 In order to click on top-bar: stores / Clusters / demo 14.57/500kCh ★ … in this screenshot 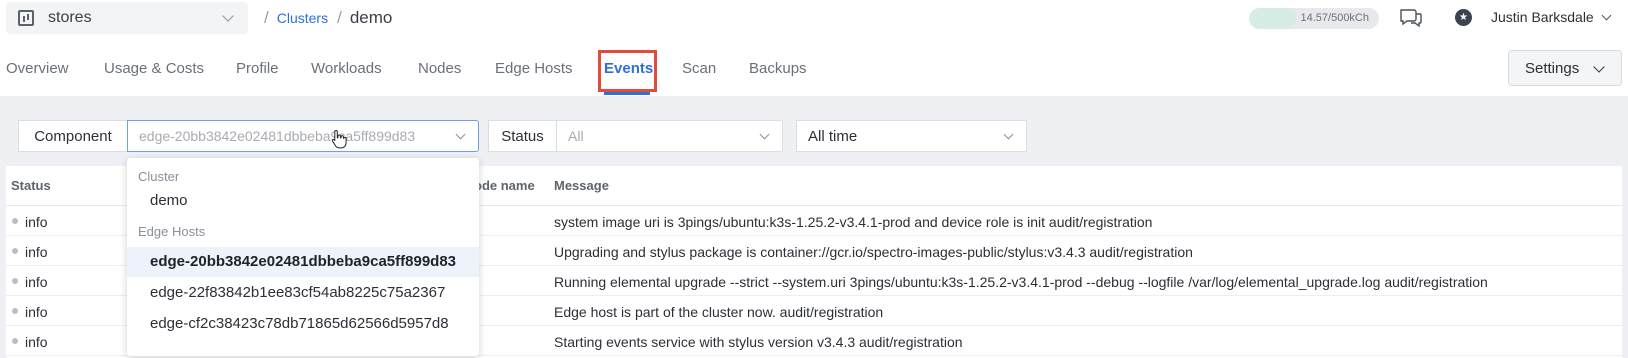, I will do `click(814, 18)`.